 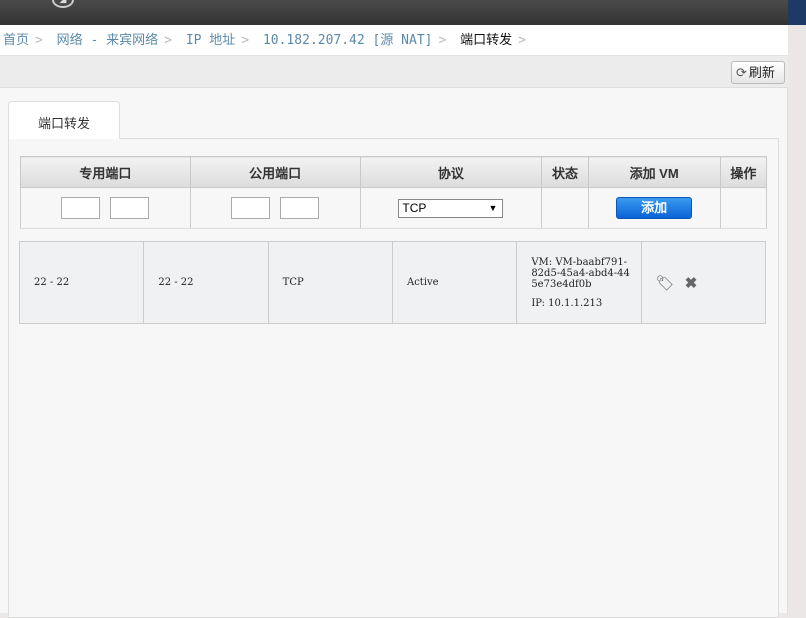 What do you see at coordinates (654, 208) in the screenshot?
I see `add-button: 添加` at bounding box center [654, 208].